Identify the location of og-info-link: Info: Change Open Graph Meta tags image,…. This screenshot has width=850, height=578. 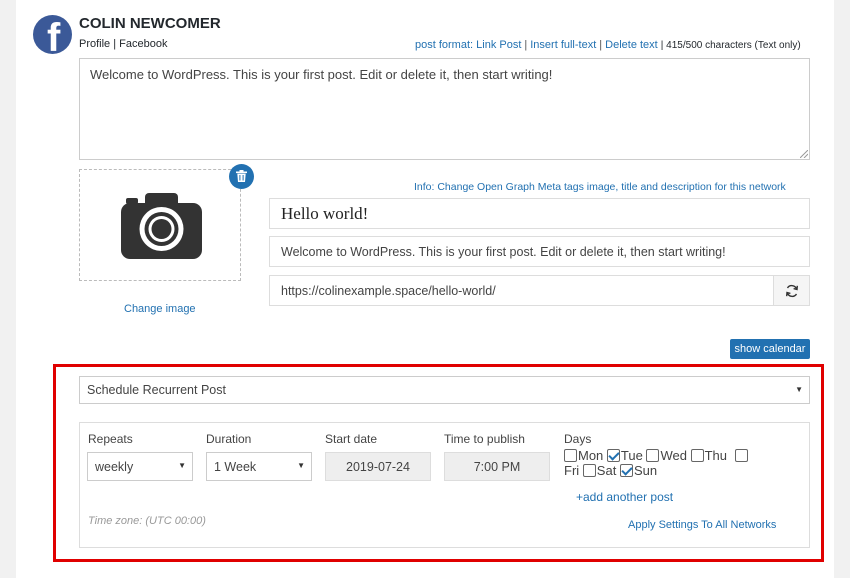
(600, 187).